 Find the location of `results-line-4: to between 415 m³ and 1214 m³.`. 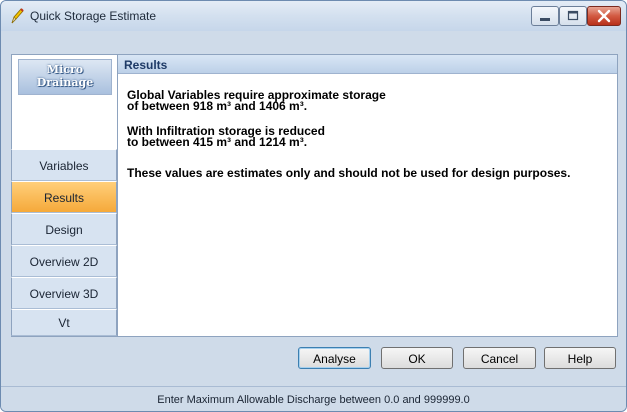

results-line-4: to between 415 m³ and 1214 m³. is located at coordinates (217, 142).